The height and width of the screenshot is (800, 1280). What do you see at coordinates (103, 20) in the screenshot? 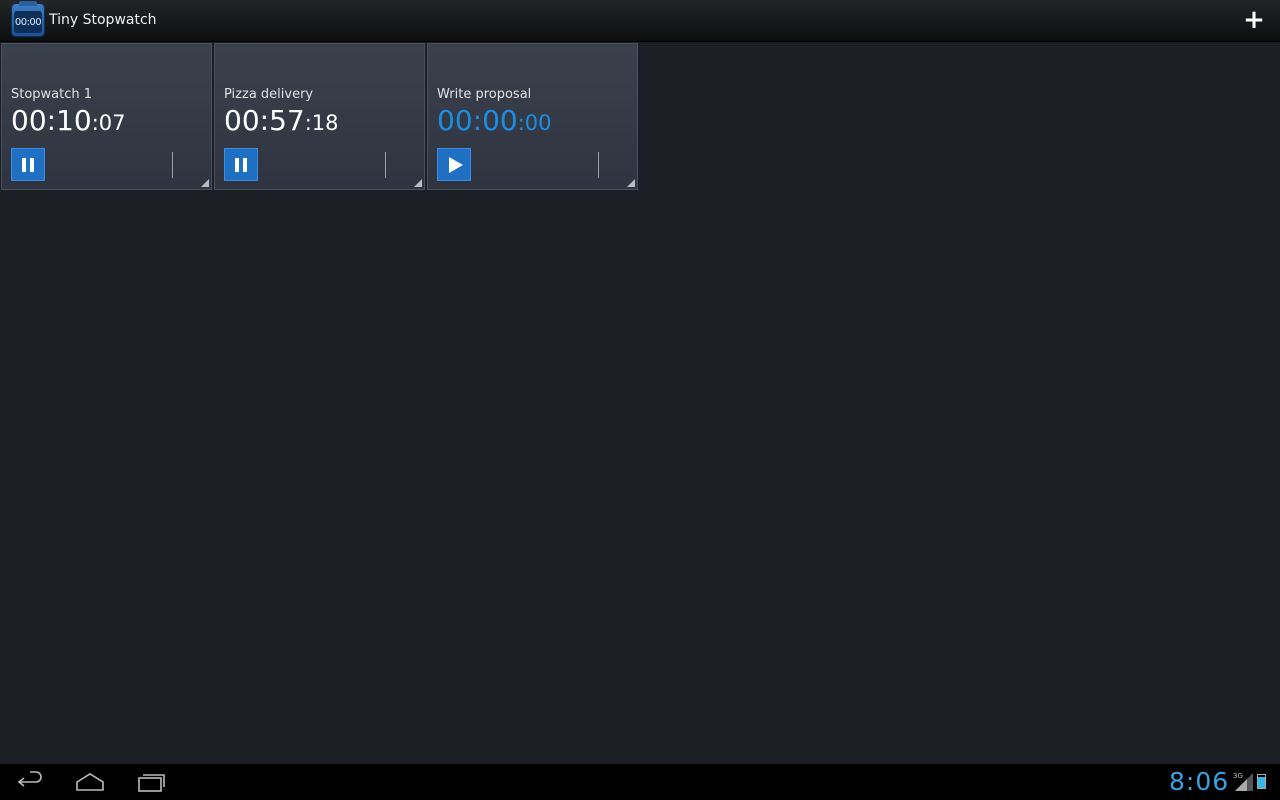
I see `app-title: Tiny Stopwatch` at bounding box center [103, 20].